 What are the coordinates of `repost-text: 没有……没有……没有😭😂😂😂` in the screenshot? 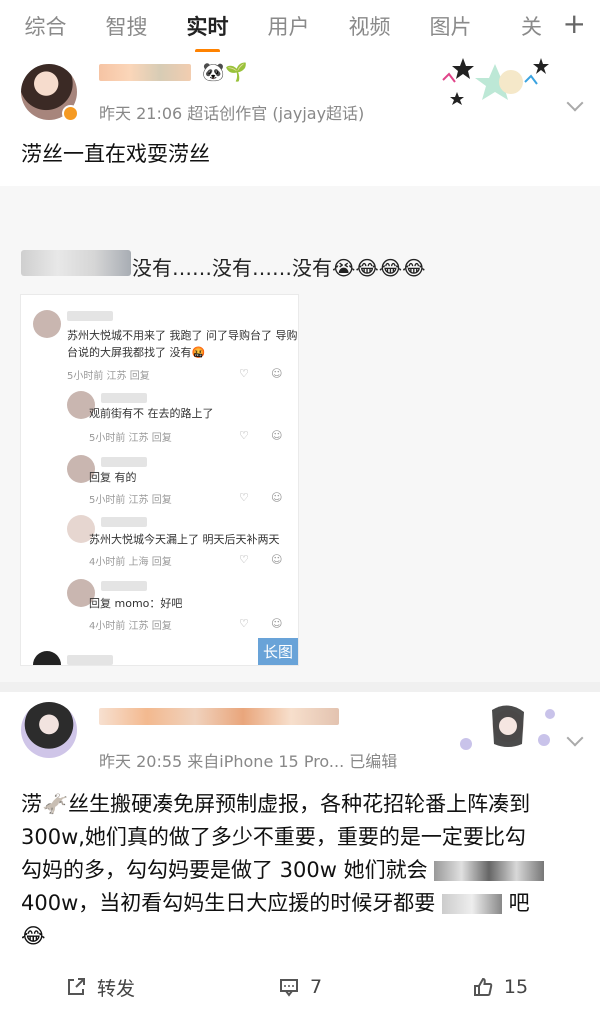 It's located at (279, 268).